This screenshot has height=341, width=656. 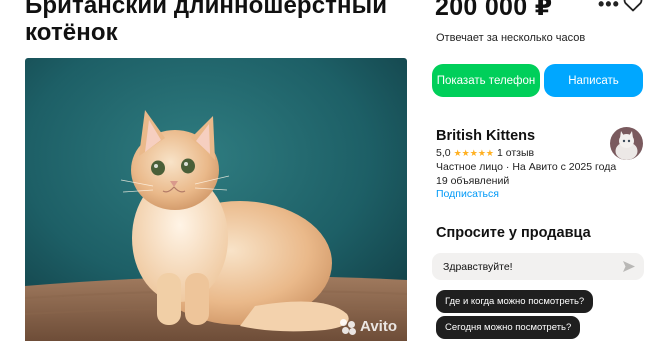 What do you see at coordinates (473, 152) in the screenshot?
I see `star-icon: ★★★★★` at bounding box center [473, 152].